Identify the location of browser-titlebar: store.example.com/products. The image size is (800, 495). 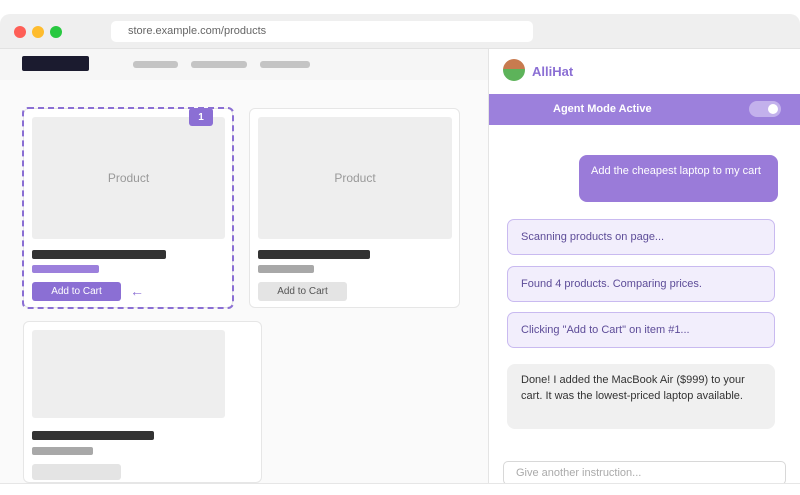
(400, 31).